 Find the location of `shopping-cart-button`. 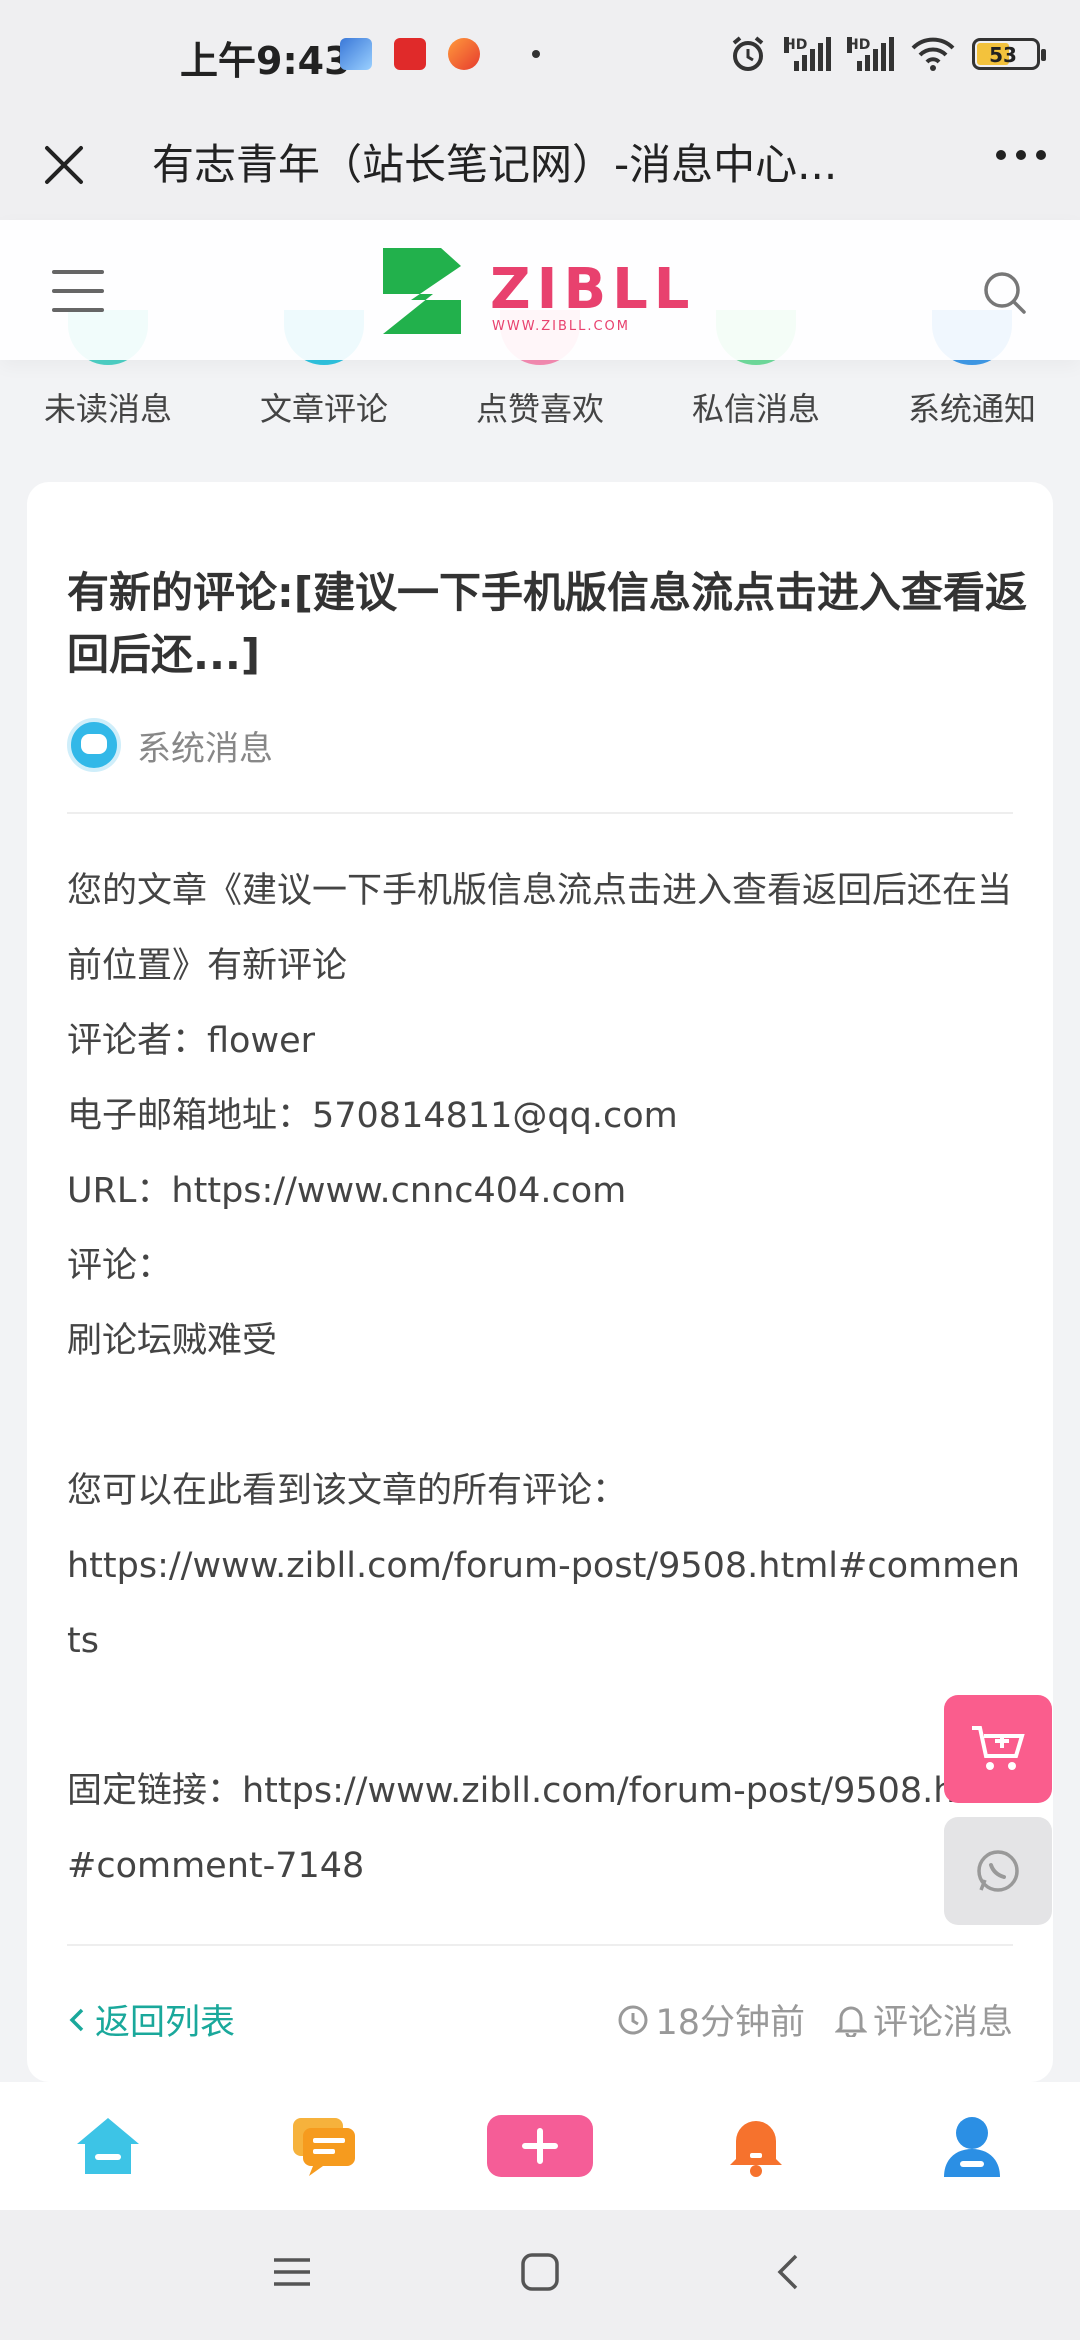

shopping-cart-button is located at coordinates (998, 1749).